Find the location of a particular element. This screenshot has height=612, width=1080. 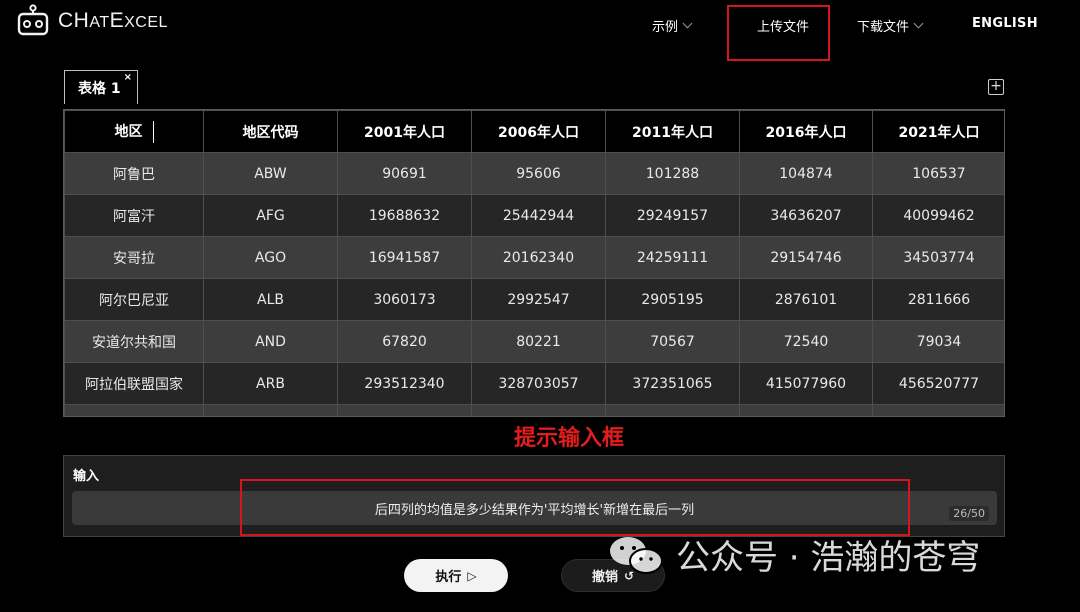

column-header-label: 地区代码 is located at coordinates (270, 132).